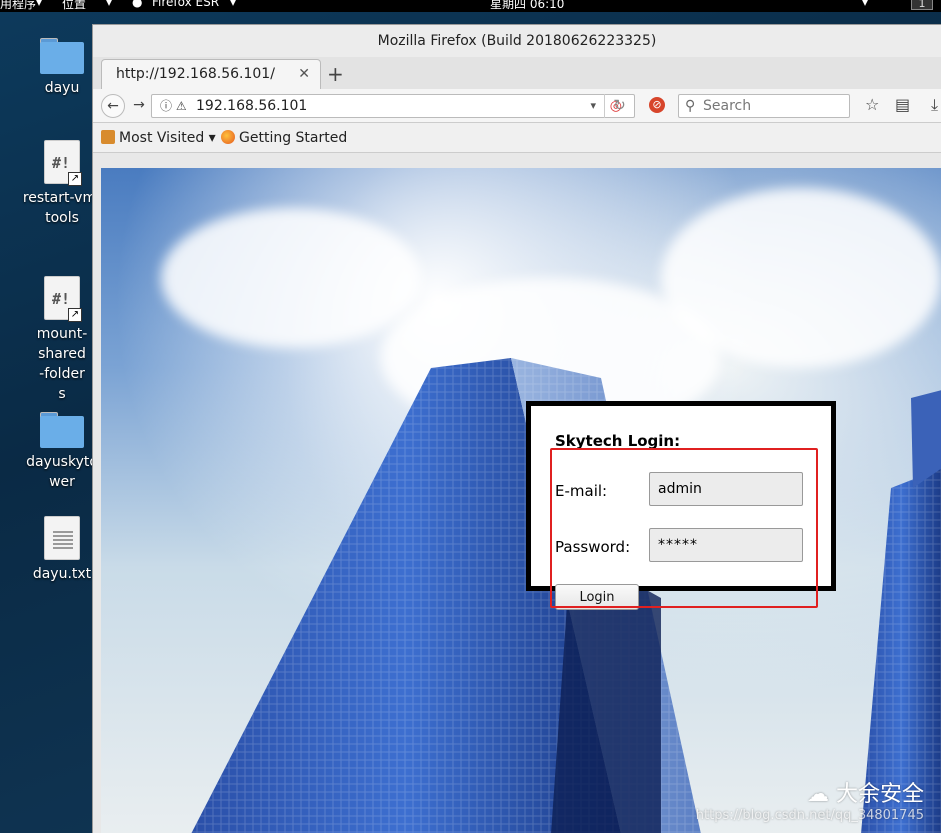 The width and height of the screenshot is (941, 833). Describe the element at coordinates (228, 137) in the screenshot. I see `firefox-logo-icon` at that location.